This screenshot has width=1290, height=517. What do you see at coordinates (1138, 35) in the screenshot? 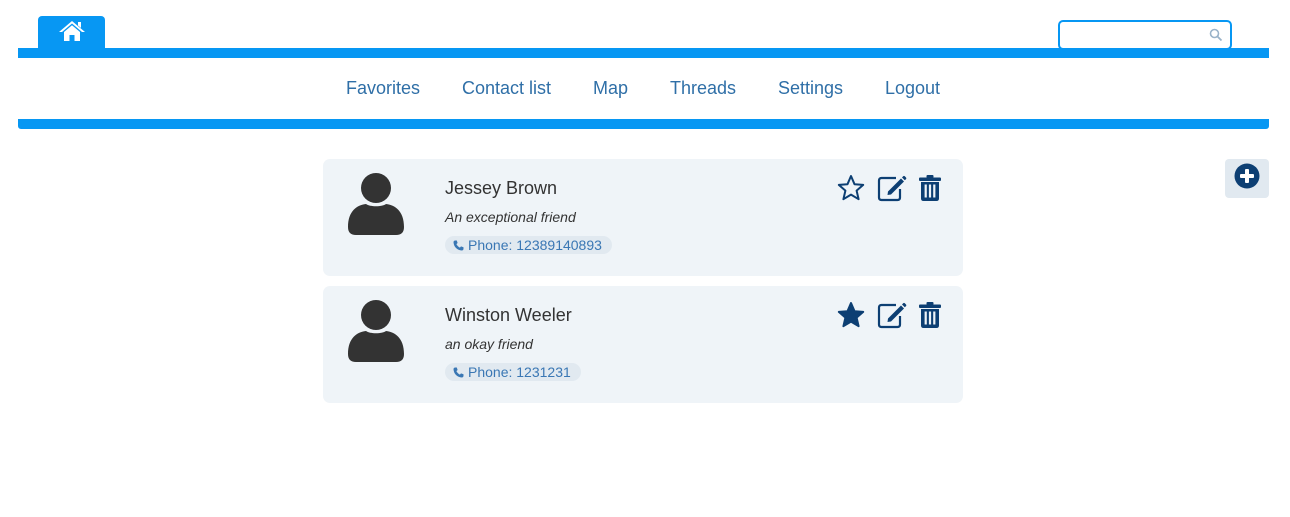
I see `search-input` at bounding box center [1138, 35].